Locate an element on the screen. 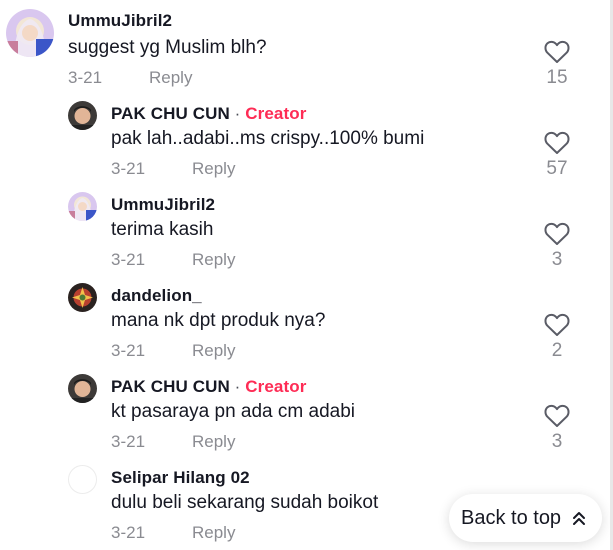 The height and width of the screenshot is (550, 613). like-count: 2 is located at coordinates (557, 350).